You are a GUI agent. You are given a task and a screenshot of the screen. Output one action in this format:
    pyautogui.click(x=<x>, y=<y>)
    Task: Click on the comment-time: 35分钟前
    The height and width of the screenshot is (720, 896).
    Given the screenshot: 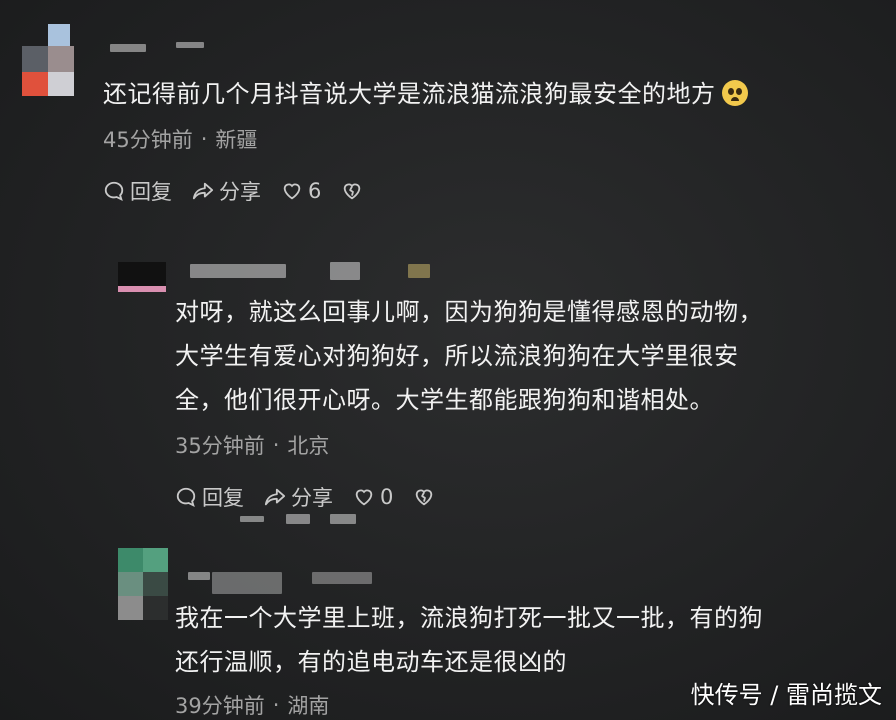 What is the action you would take?
    pyautogui.click(x=220, y=446)
    